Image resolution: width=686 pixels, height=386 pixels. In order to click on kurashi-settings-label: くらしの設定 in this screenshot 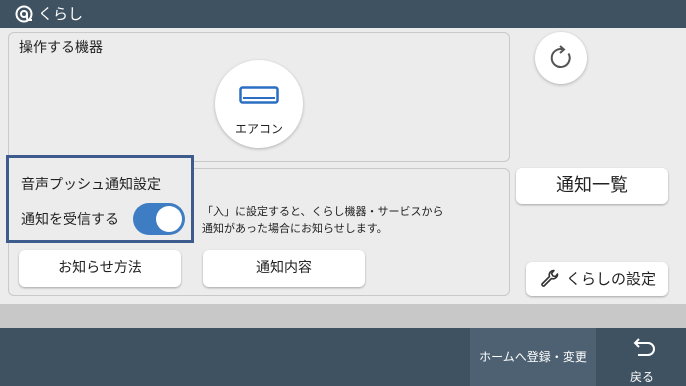, I will do `click(611, 279)`.